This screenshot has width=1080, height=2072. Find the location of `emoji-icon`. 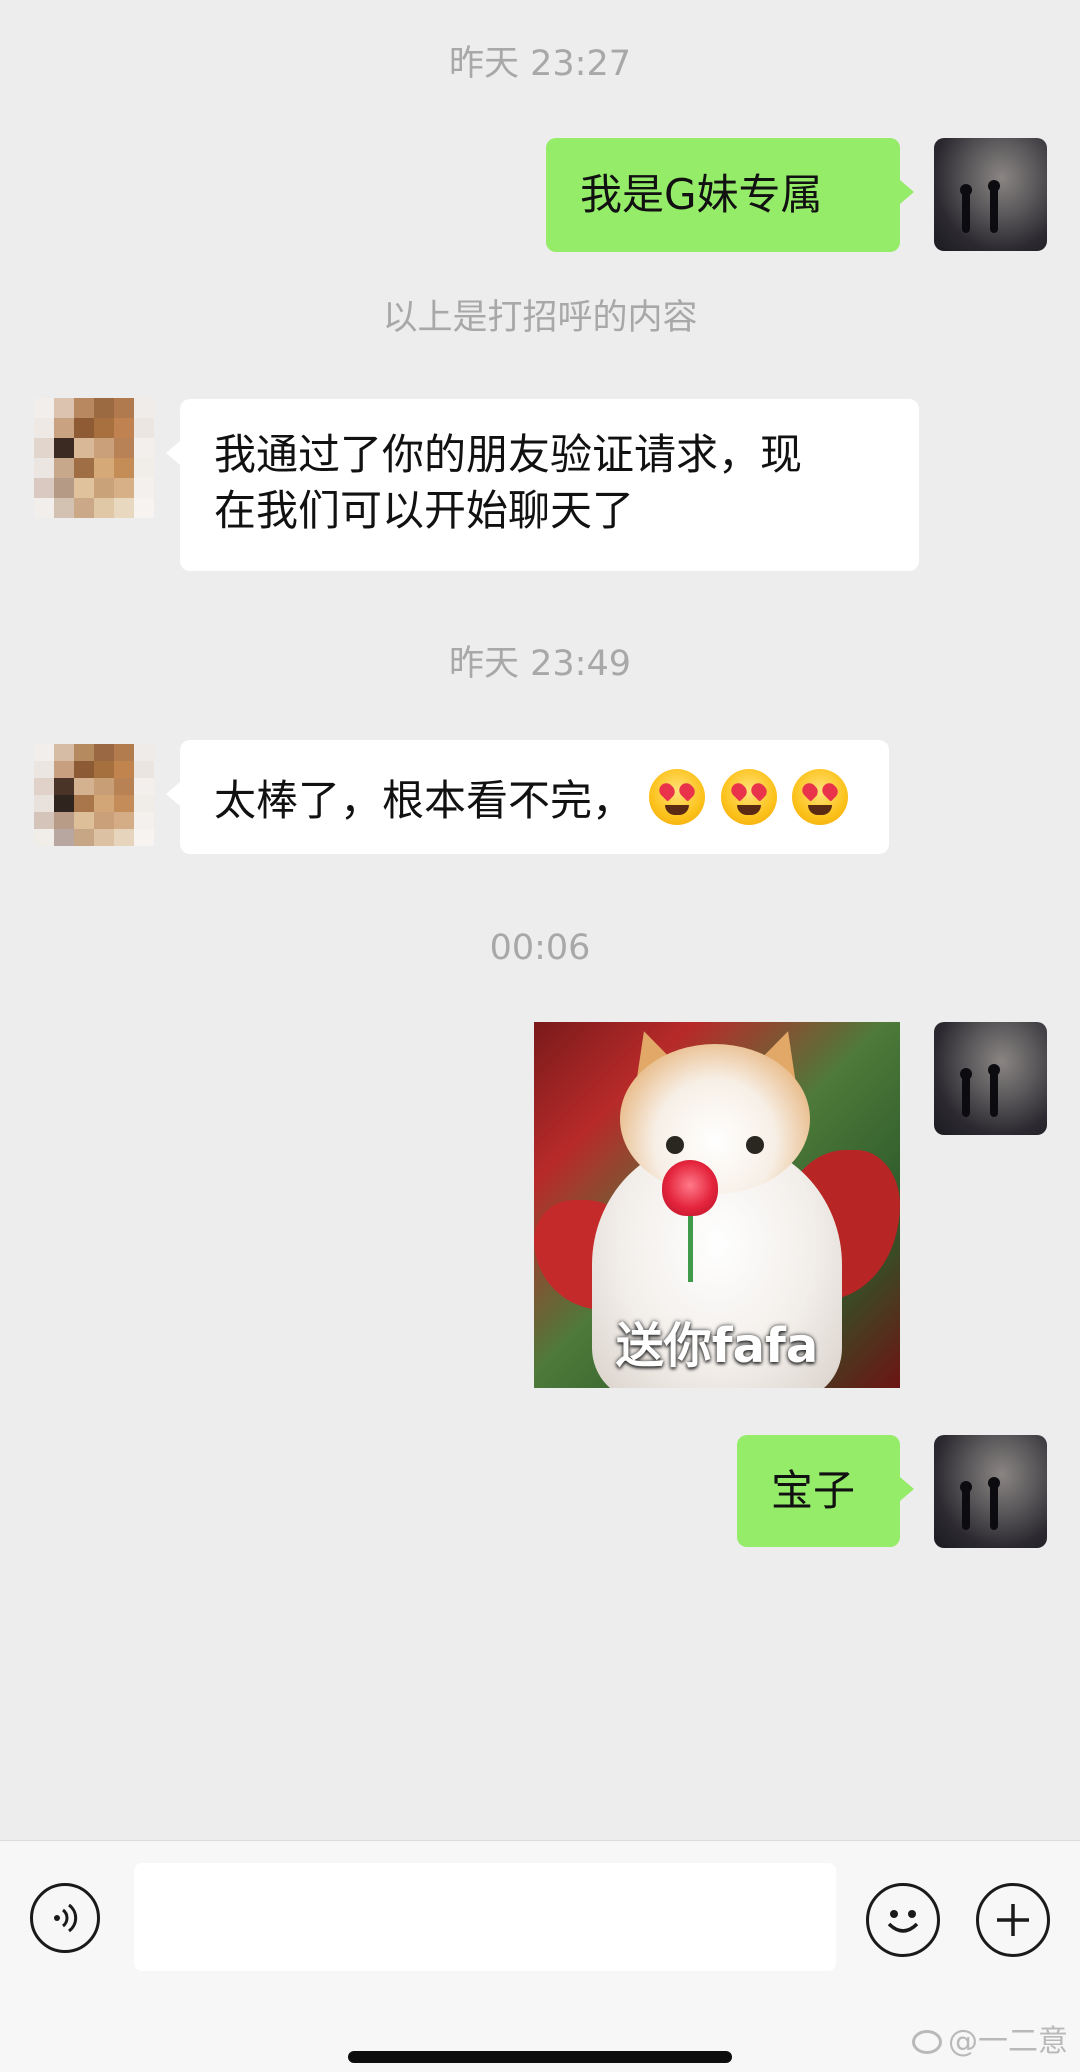

emoji-icon is located at coordinates (903, 1921).